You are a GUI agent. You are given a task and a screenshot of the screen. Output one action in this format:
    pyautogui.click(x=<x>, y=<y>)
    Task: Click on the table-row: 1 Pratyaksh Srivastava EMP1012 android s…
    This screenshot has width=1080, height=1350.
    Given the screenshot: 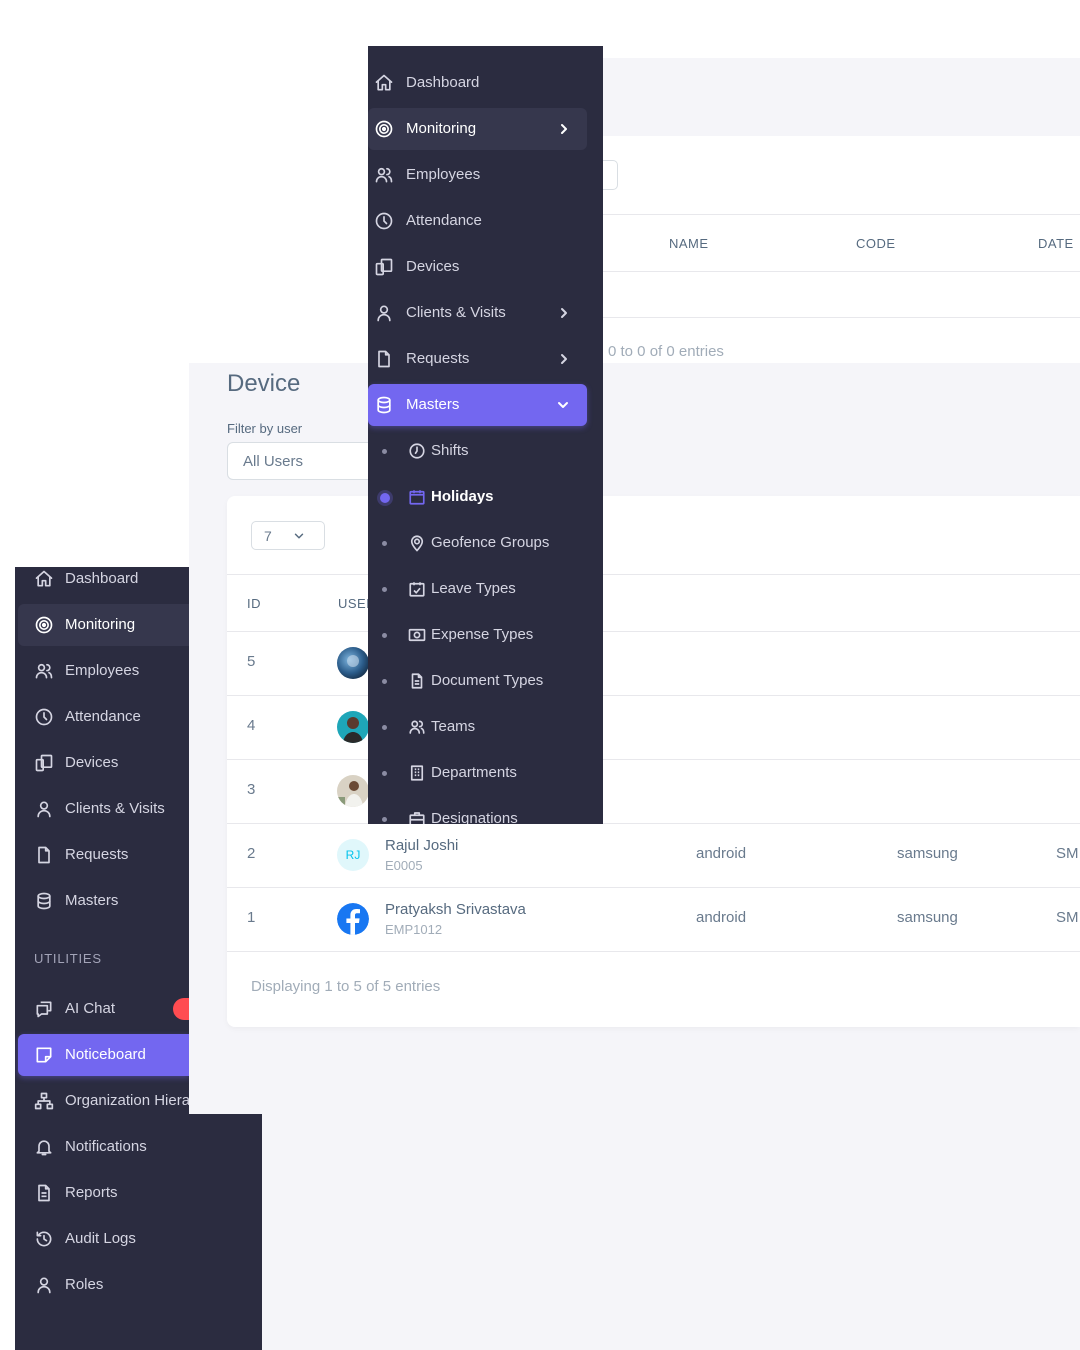 What is the action you would take?
    pyautogui.click(x=653, y=919)
    